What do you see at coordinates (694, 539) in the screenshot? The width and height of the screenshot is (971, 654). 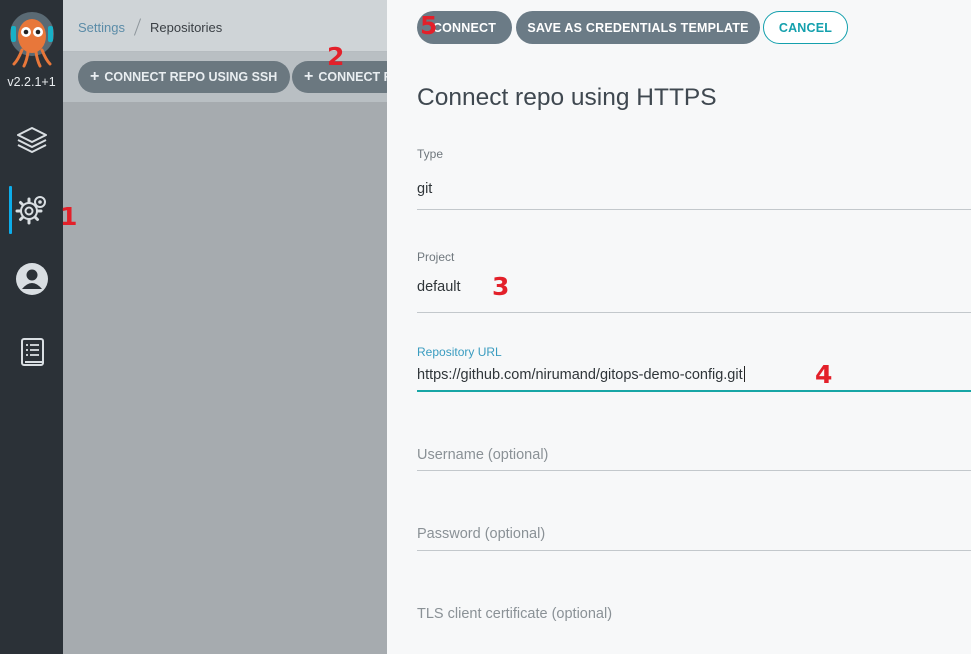 I see `password-field: Password (optional)` at bounding box center [694, 539].